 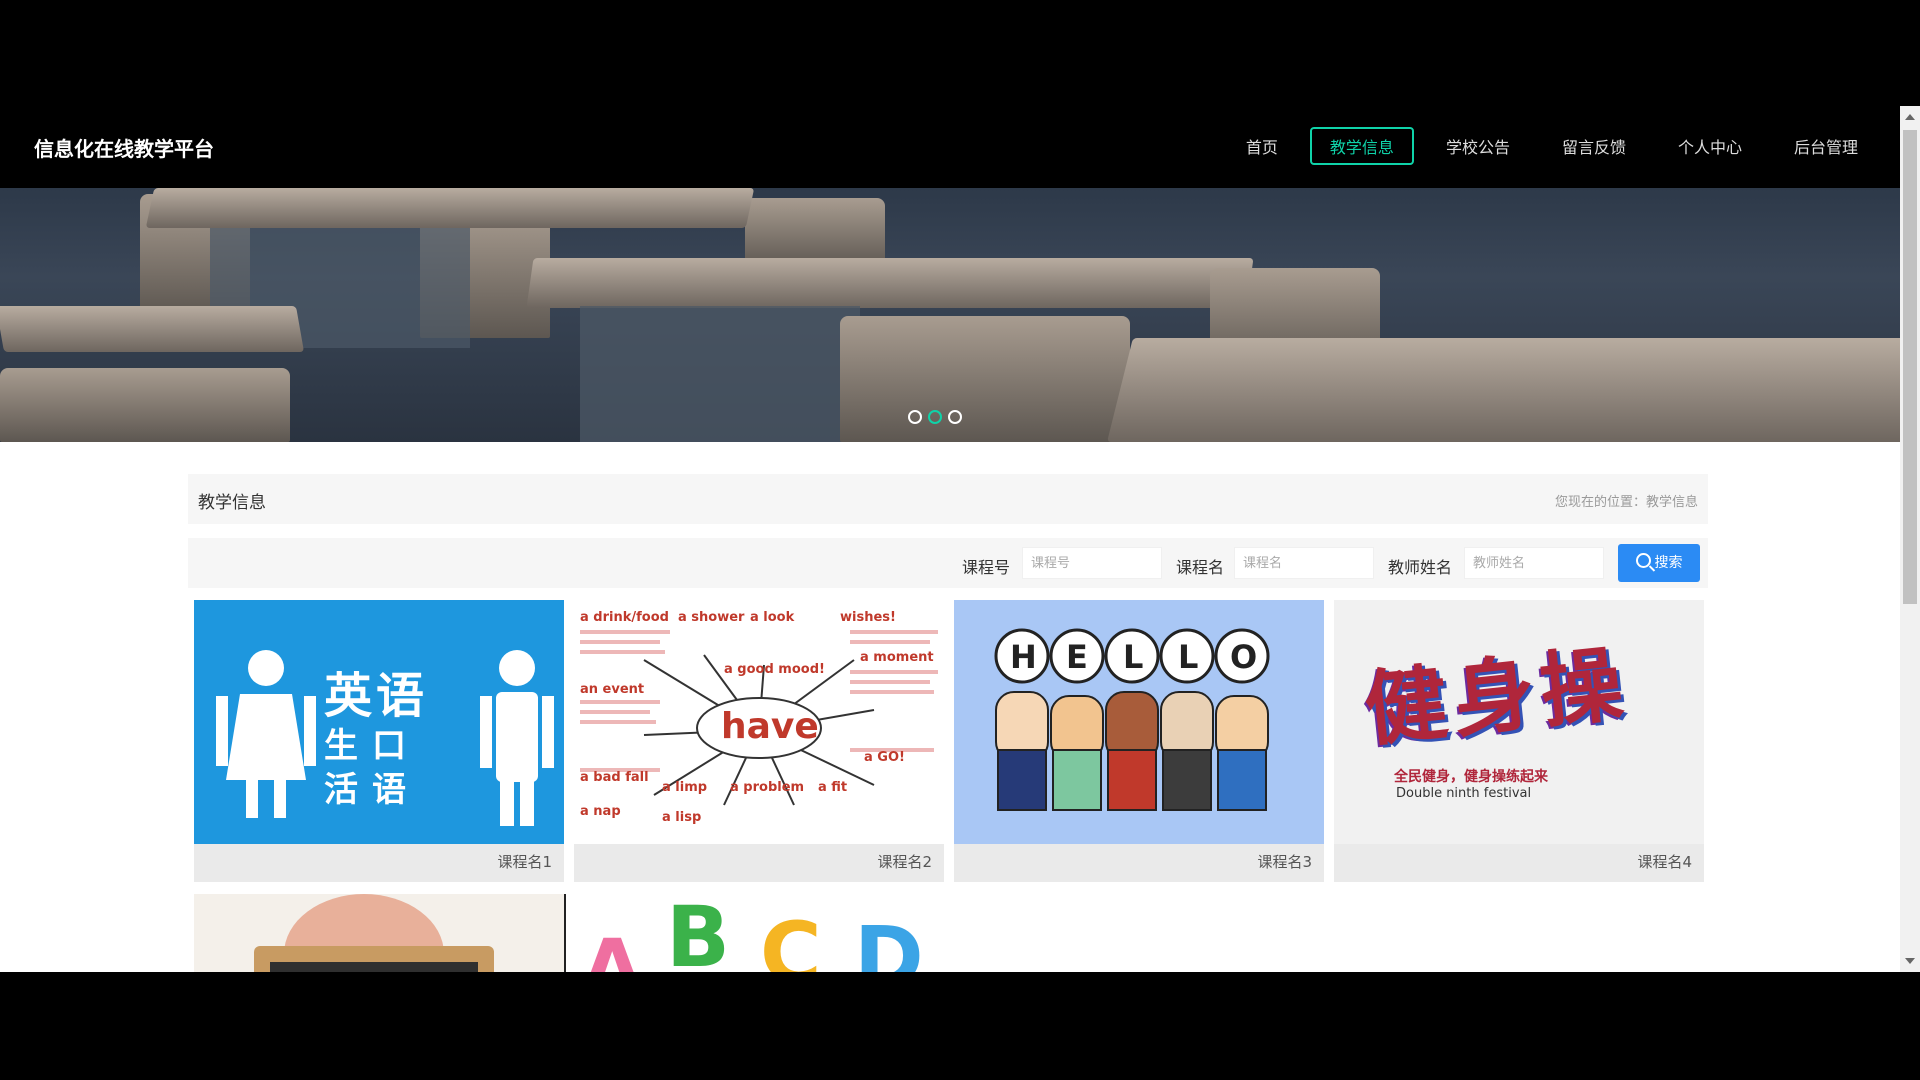 I want to click on course-no-label: 课程号, so click(x=986, y=567).